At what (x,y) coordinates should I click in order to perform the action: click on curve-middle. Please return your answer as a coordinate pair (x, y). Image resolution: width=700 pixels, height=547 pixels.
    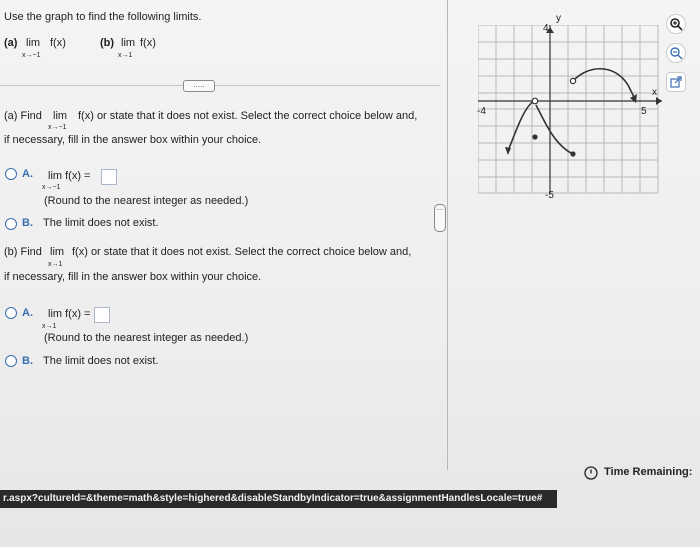
    Looking at the image, I should click on (554, 129).